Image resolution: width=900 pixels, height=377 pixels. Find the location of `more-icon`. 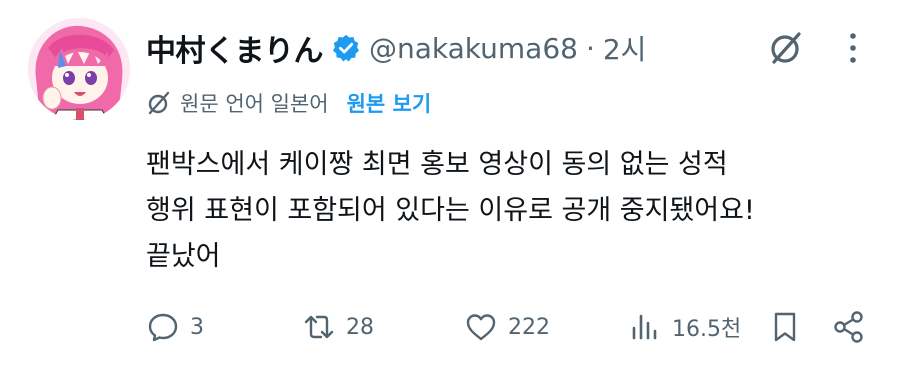

more-icon is located at coordinates (853, 48).